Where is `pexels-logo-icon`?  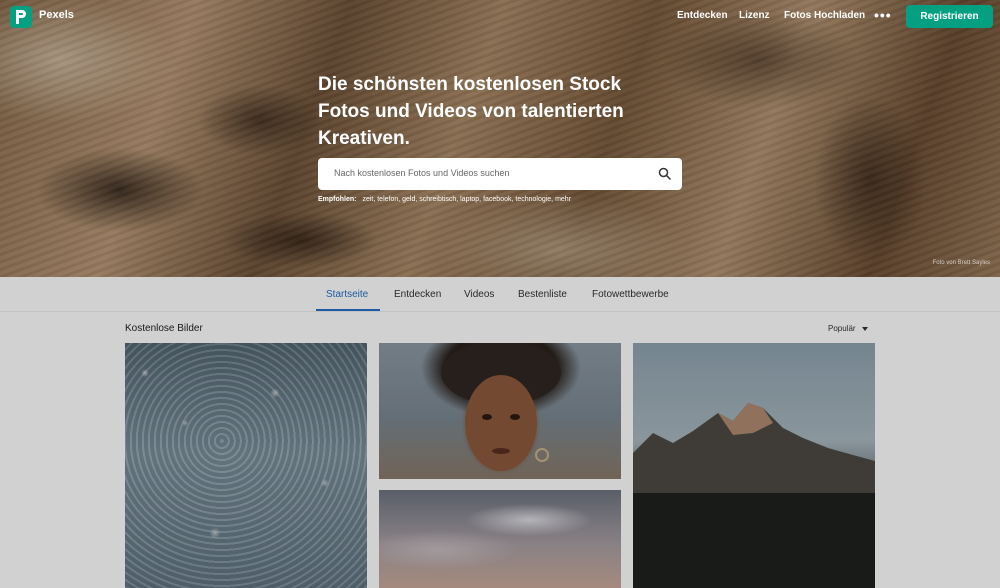
pexels-logo-icon is located at coordinates (21, 17).